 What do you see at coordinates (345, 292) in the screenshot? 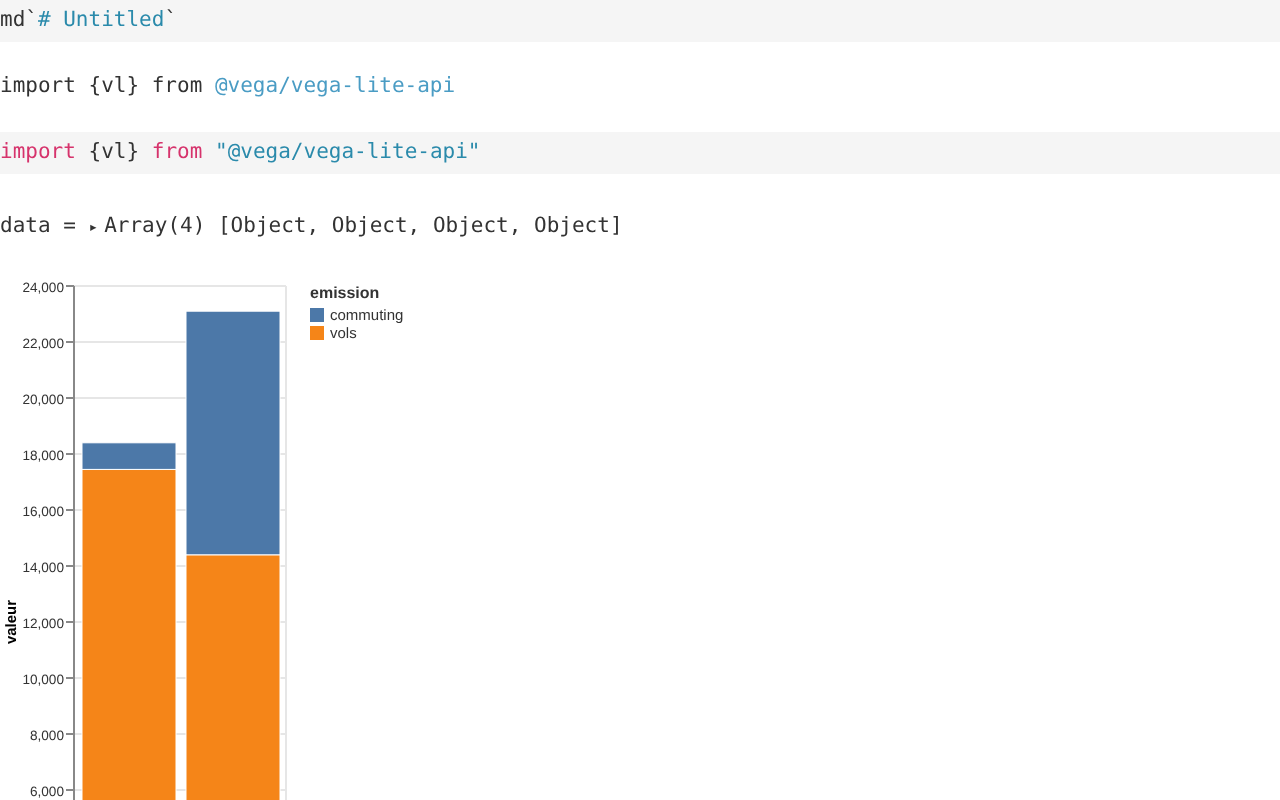
I see `legend-title: emission` at bounding box center [345, 292].